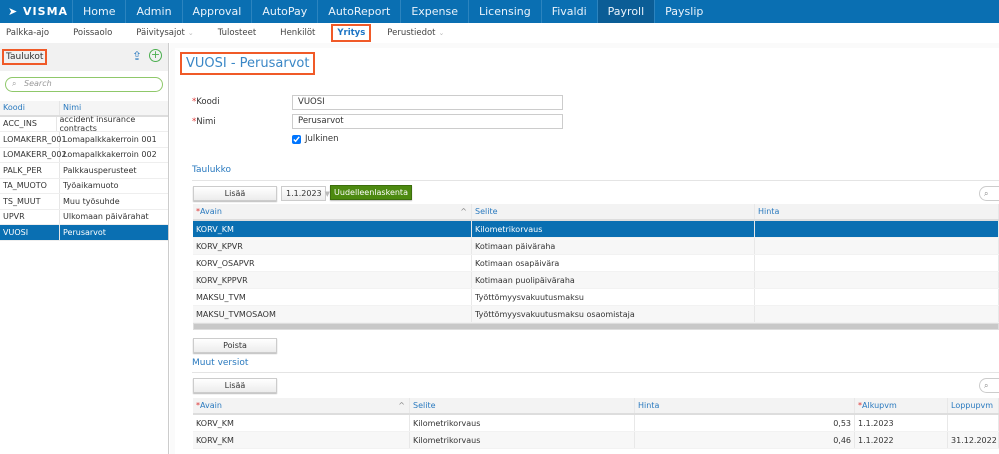 This screenshot has width=999, height=454. I want to click on nav-expense: Expense, so click(434, 11).